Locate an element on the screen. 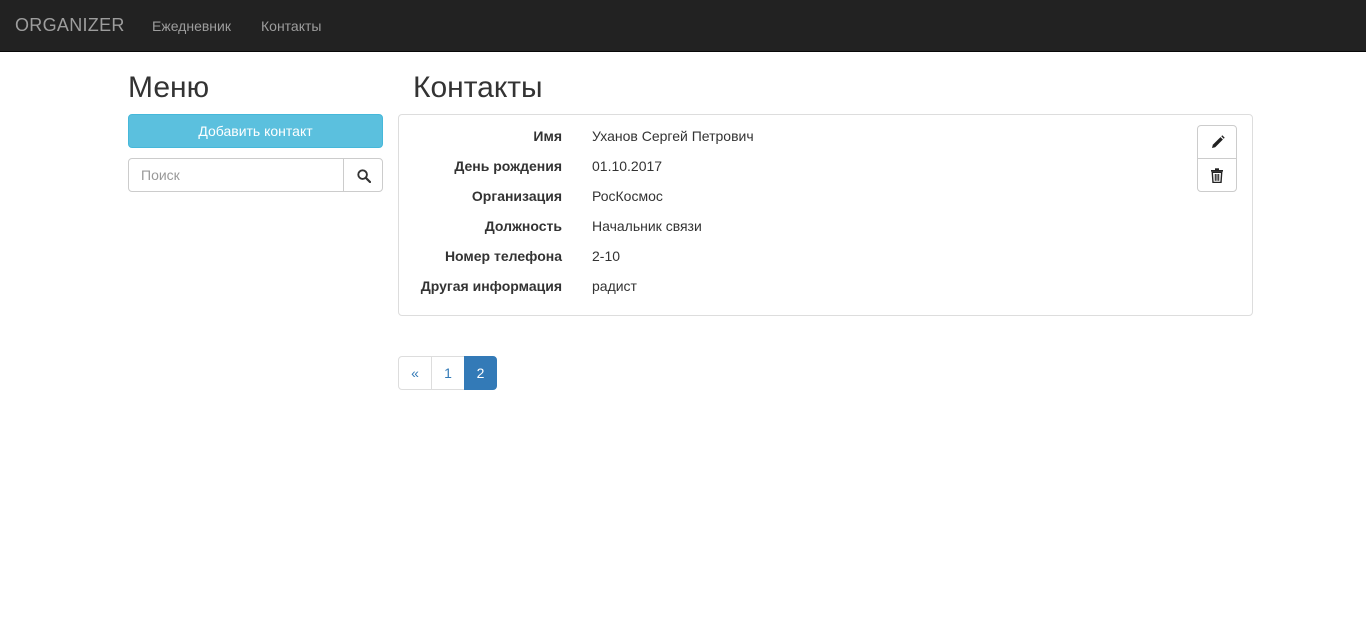 The width and height of the screenshot is (1366, 638). field-value: Начальник связи is located at coordinates (647, 226).